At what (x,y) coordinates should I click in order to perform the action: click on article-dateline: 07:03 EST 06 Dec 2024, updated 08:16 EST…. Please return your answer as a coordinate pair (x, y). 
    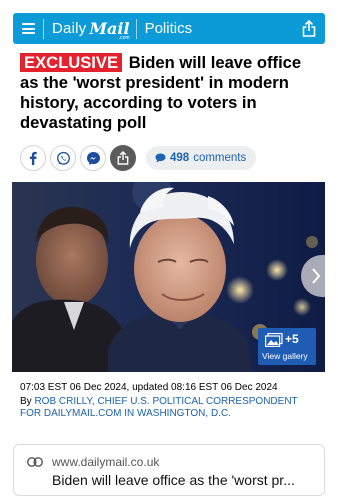
    Looking at the image, I should click on (149, 387).